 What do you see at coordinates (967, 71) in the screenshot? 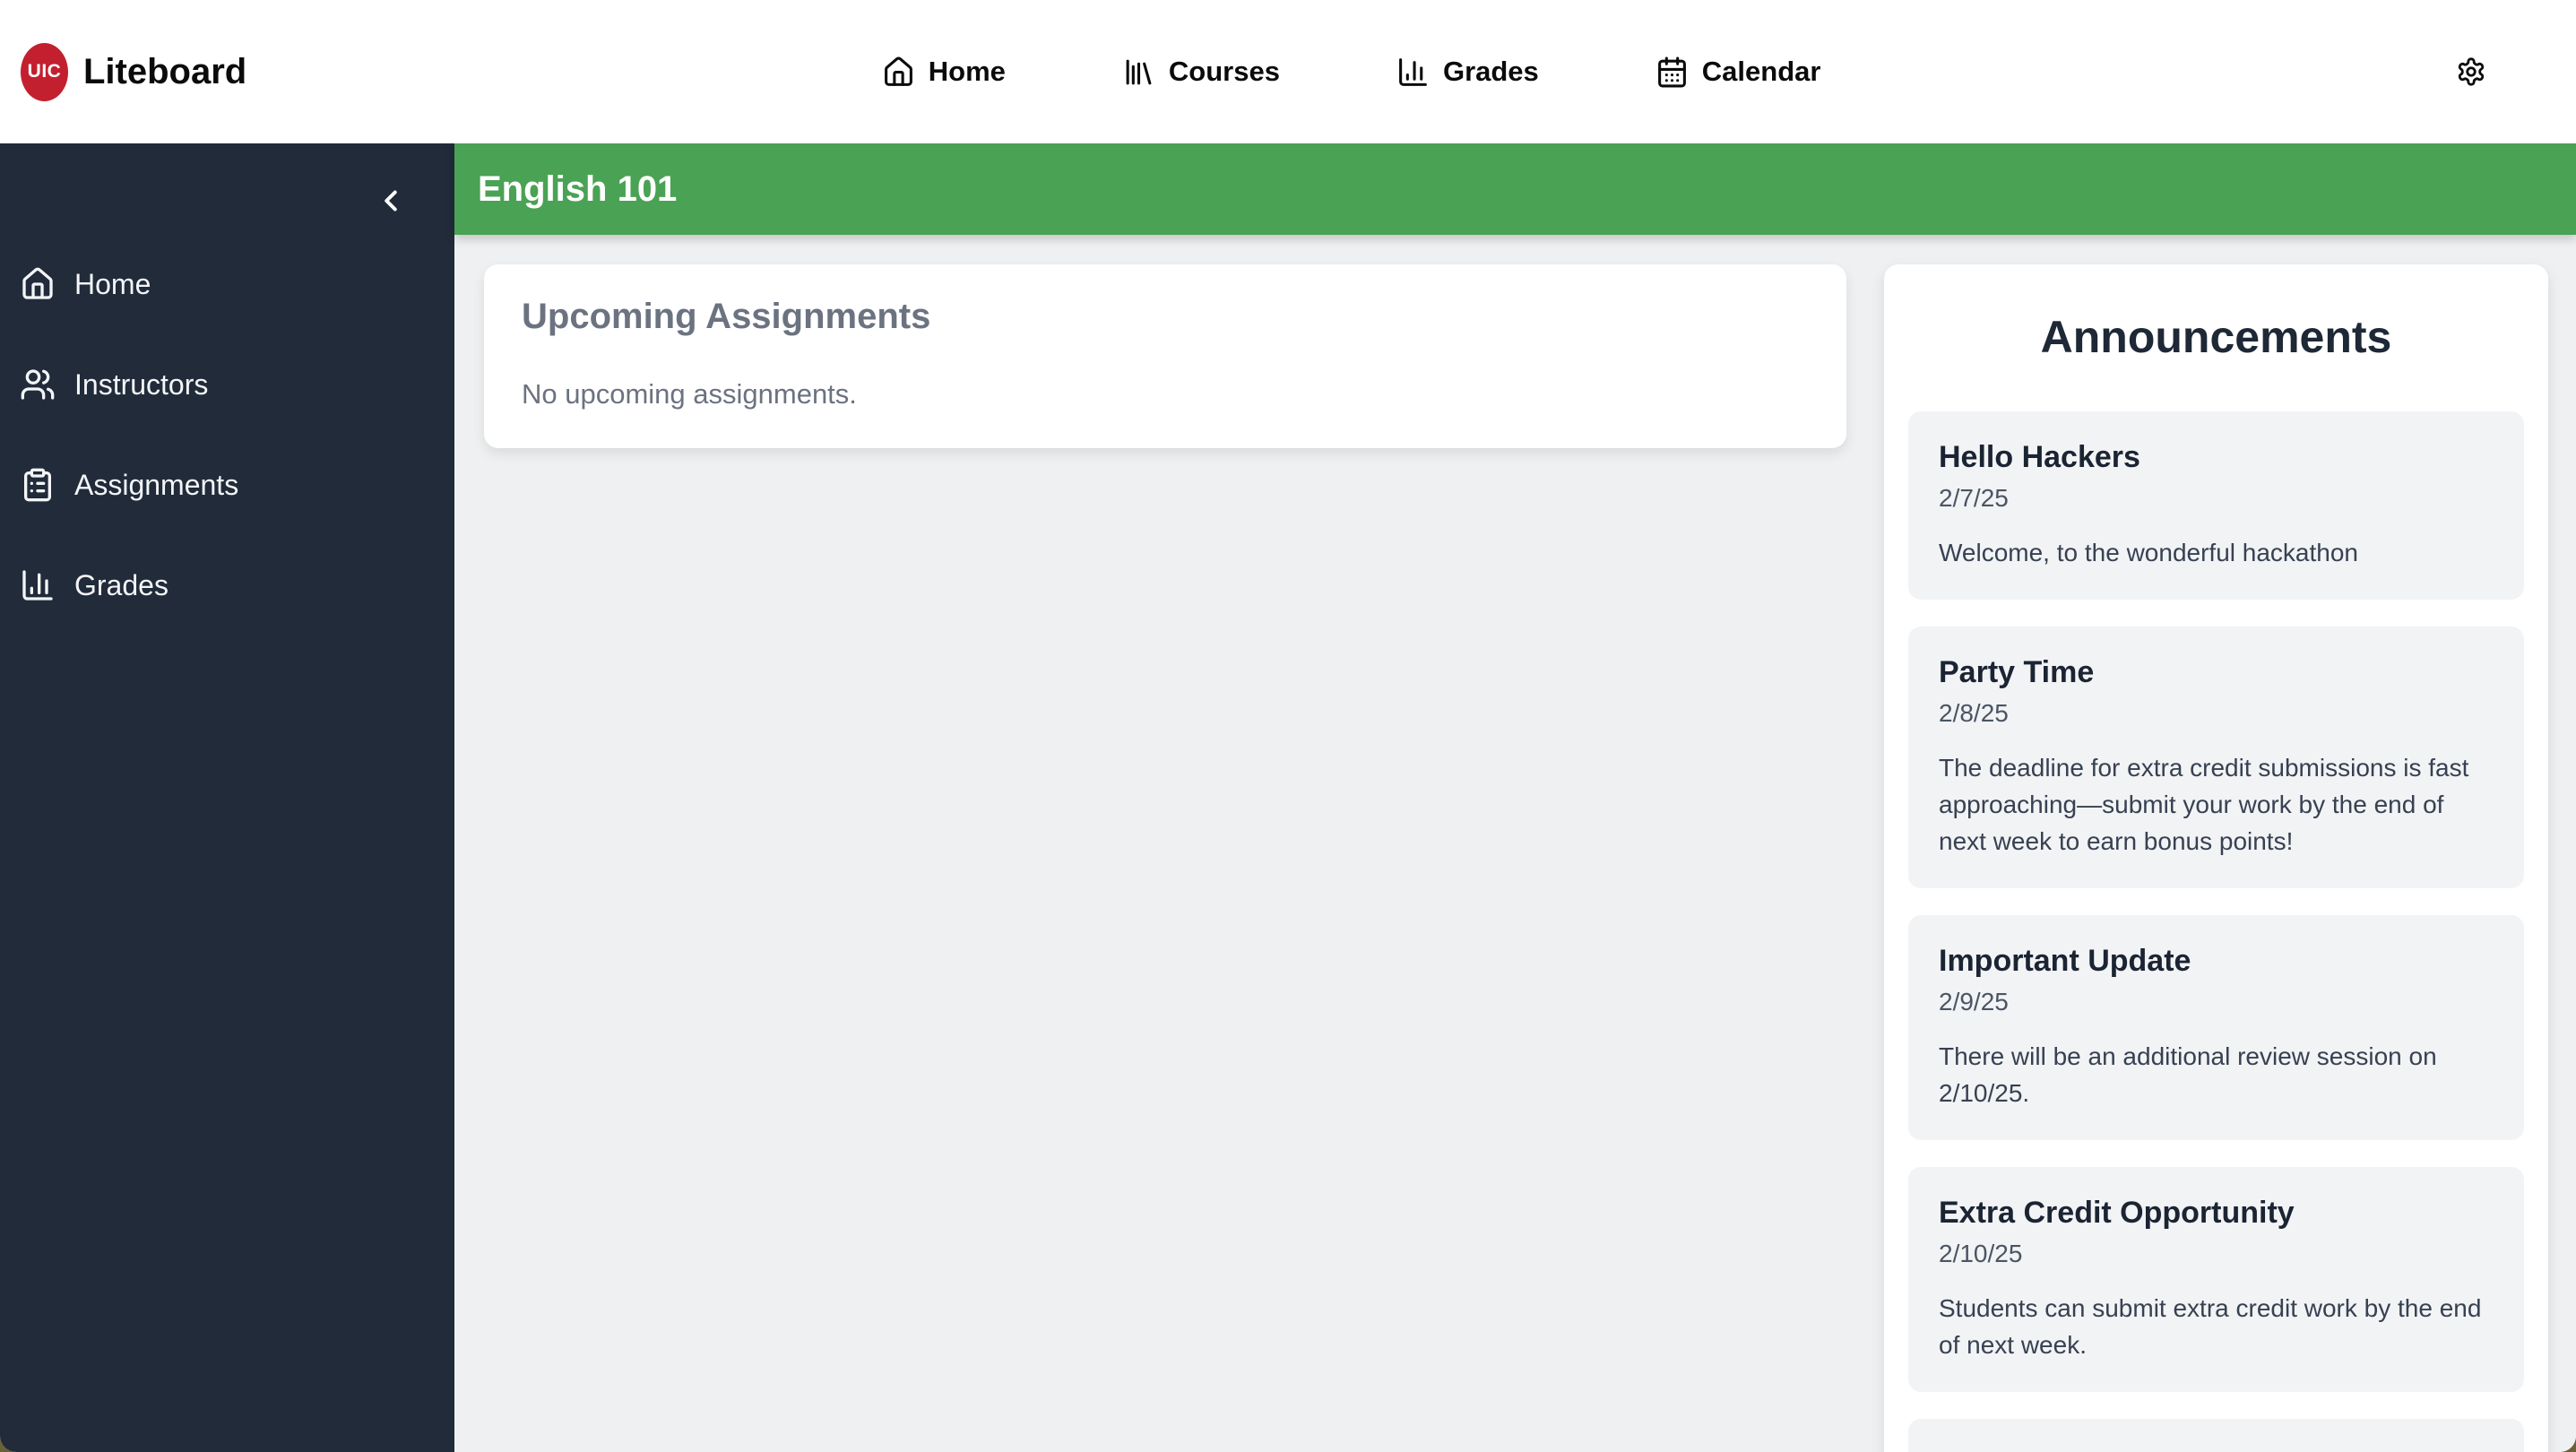
I see `top-nav-home-label: Home` at bounding box center [967, 71].